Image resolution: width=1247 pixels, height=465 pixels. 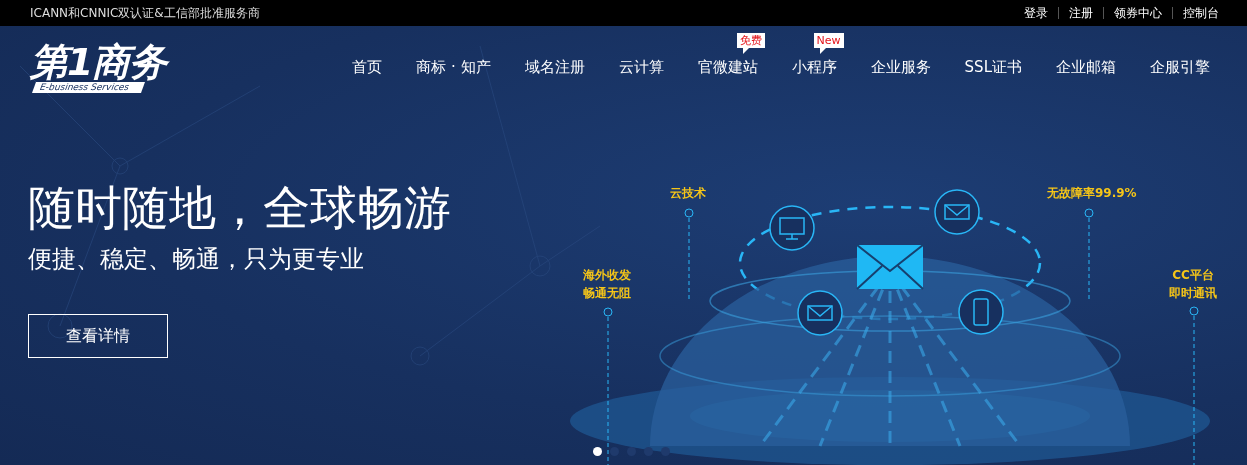 I want to click on nav-link: 企业邮箱, so click(x=1086, y=67).